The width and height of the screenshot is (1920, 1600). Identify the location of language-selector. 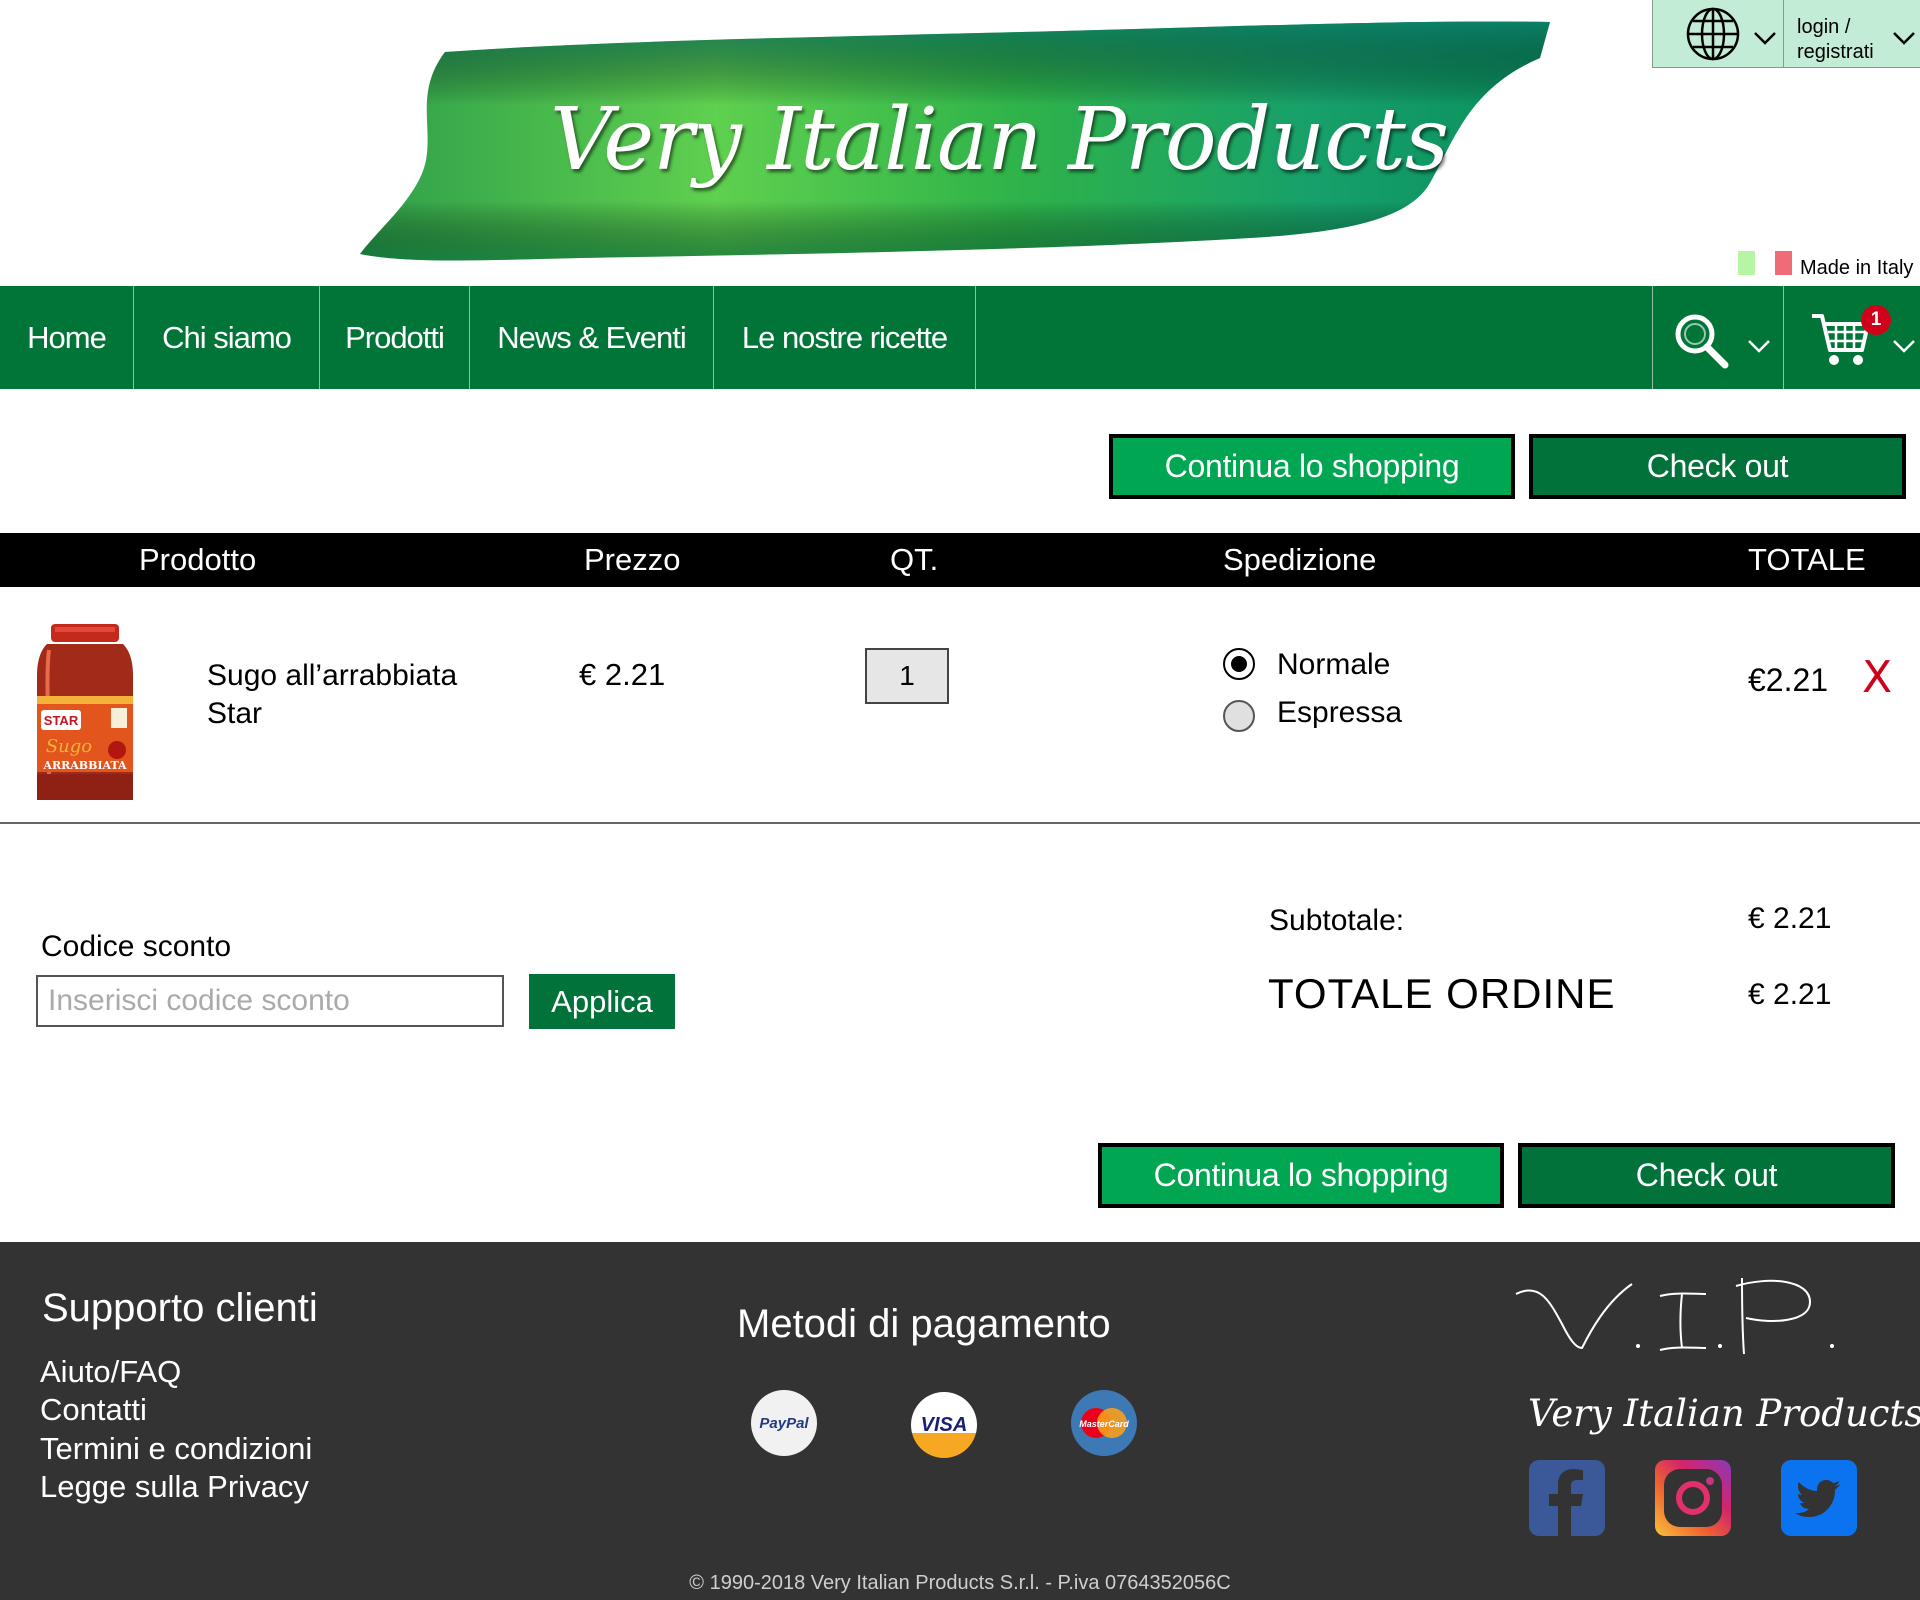
(1717, 34).